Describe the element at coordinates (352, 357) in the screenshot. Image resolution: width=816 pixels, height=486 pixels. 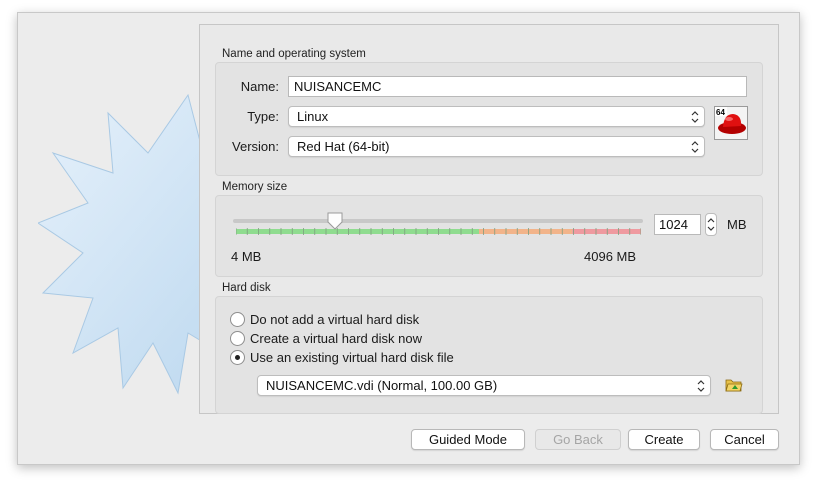
I see `radio-existing-disk-label: Use an existing virtual hard disk file` at that location.